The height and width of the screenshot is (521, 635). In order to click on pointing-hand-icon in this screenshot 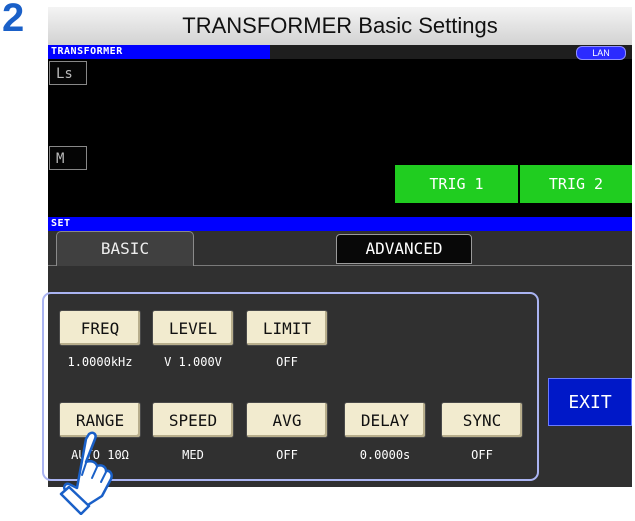, I will do `click(86, 473)`.